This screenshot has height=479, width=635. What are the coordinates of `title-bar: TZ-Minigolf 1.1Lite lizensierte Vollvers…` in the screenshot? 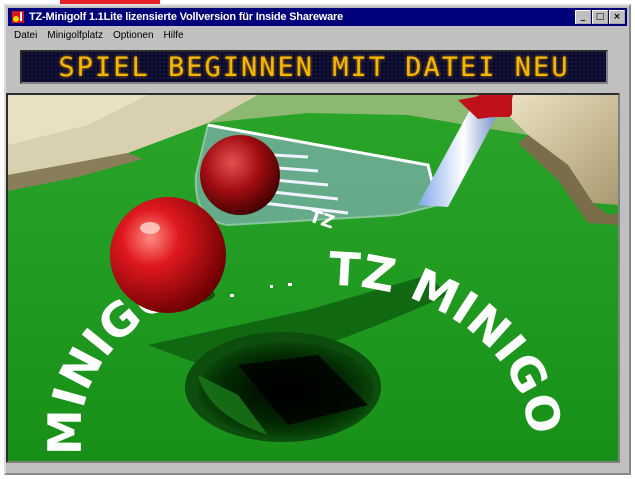 It's located at (317, 17).